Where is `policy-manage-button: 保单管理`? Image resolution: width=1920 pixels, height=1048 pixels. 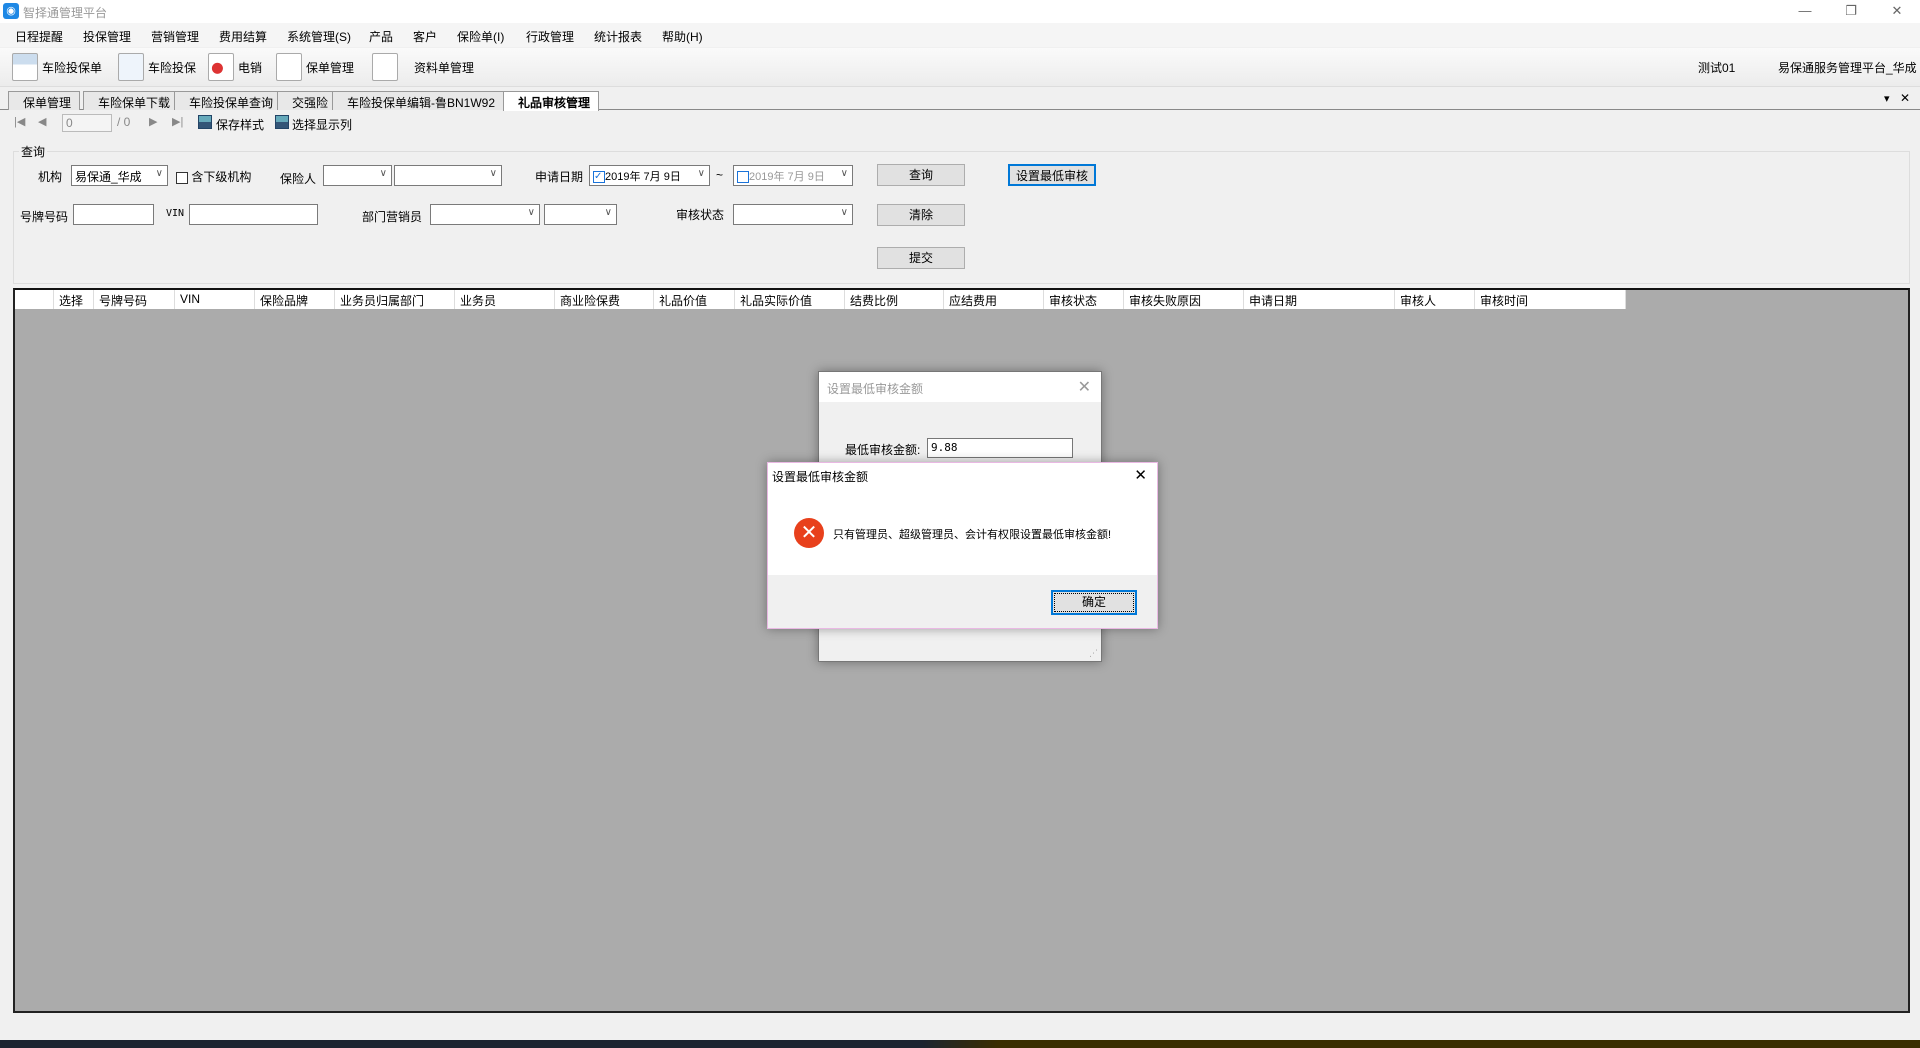
policy-manage-button: 保单管理 is located at coordinates (315, 67).